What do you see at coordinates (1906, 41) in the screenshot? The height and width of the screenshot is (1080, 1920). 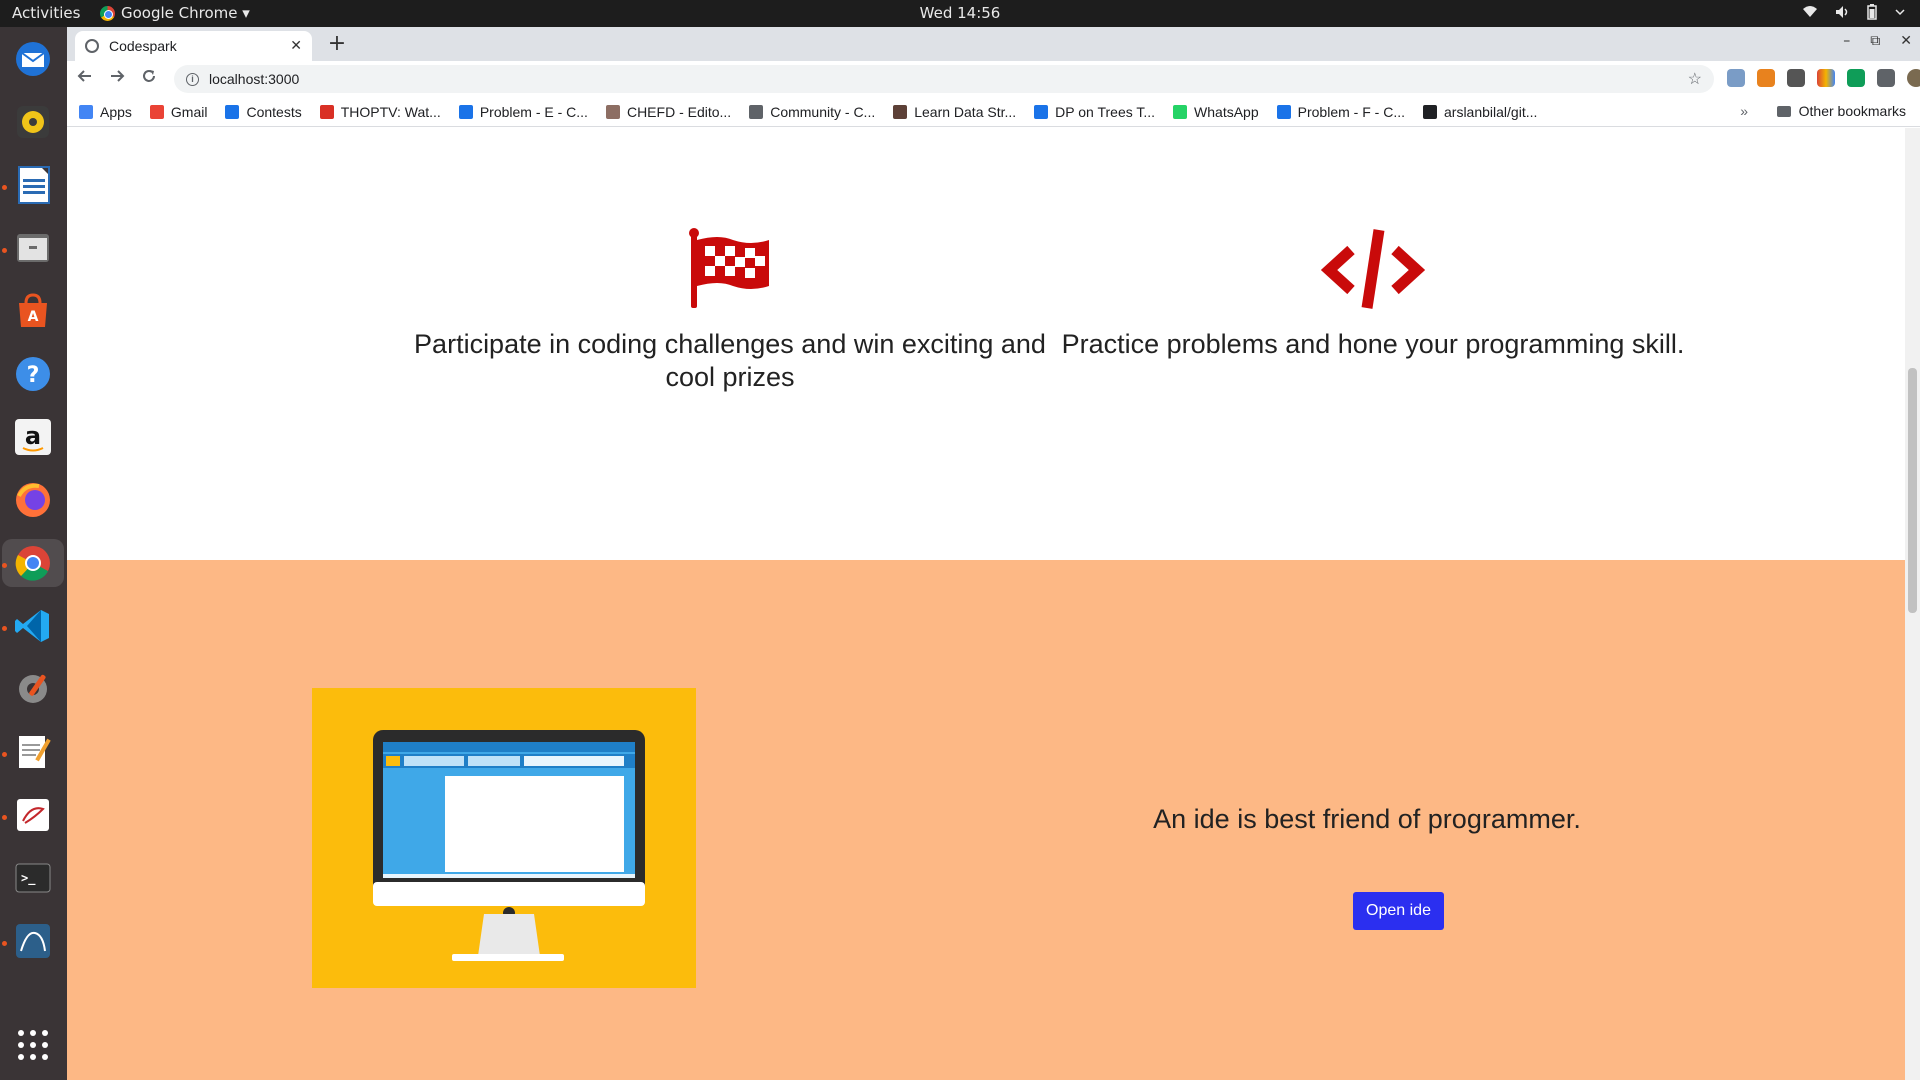 I see `close-window-button: ✕` at bounding box center [1906, 41].